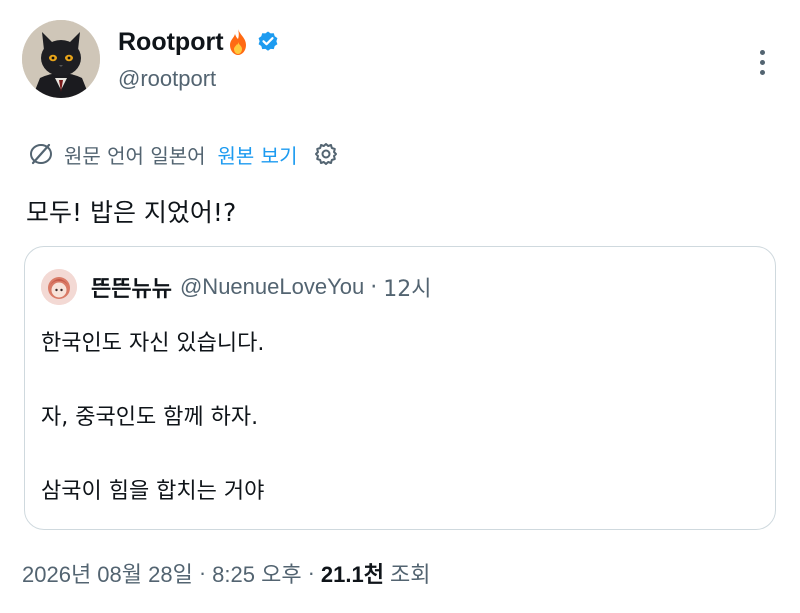 The height and width of the screenshot is (613, 800). I want to click on more-icon, so click(762, 52).